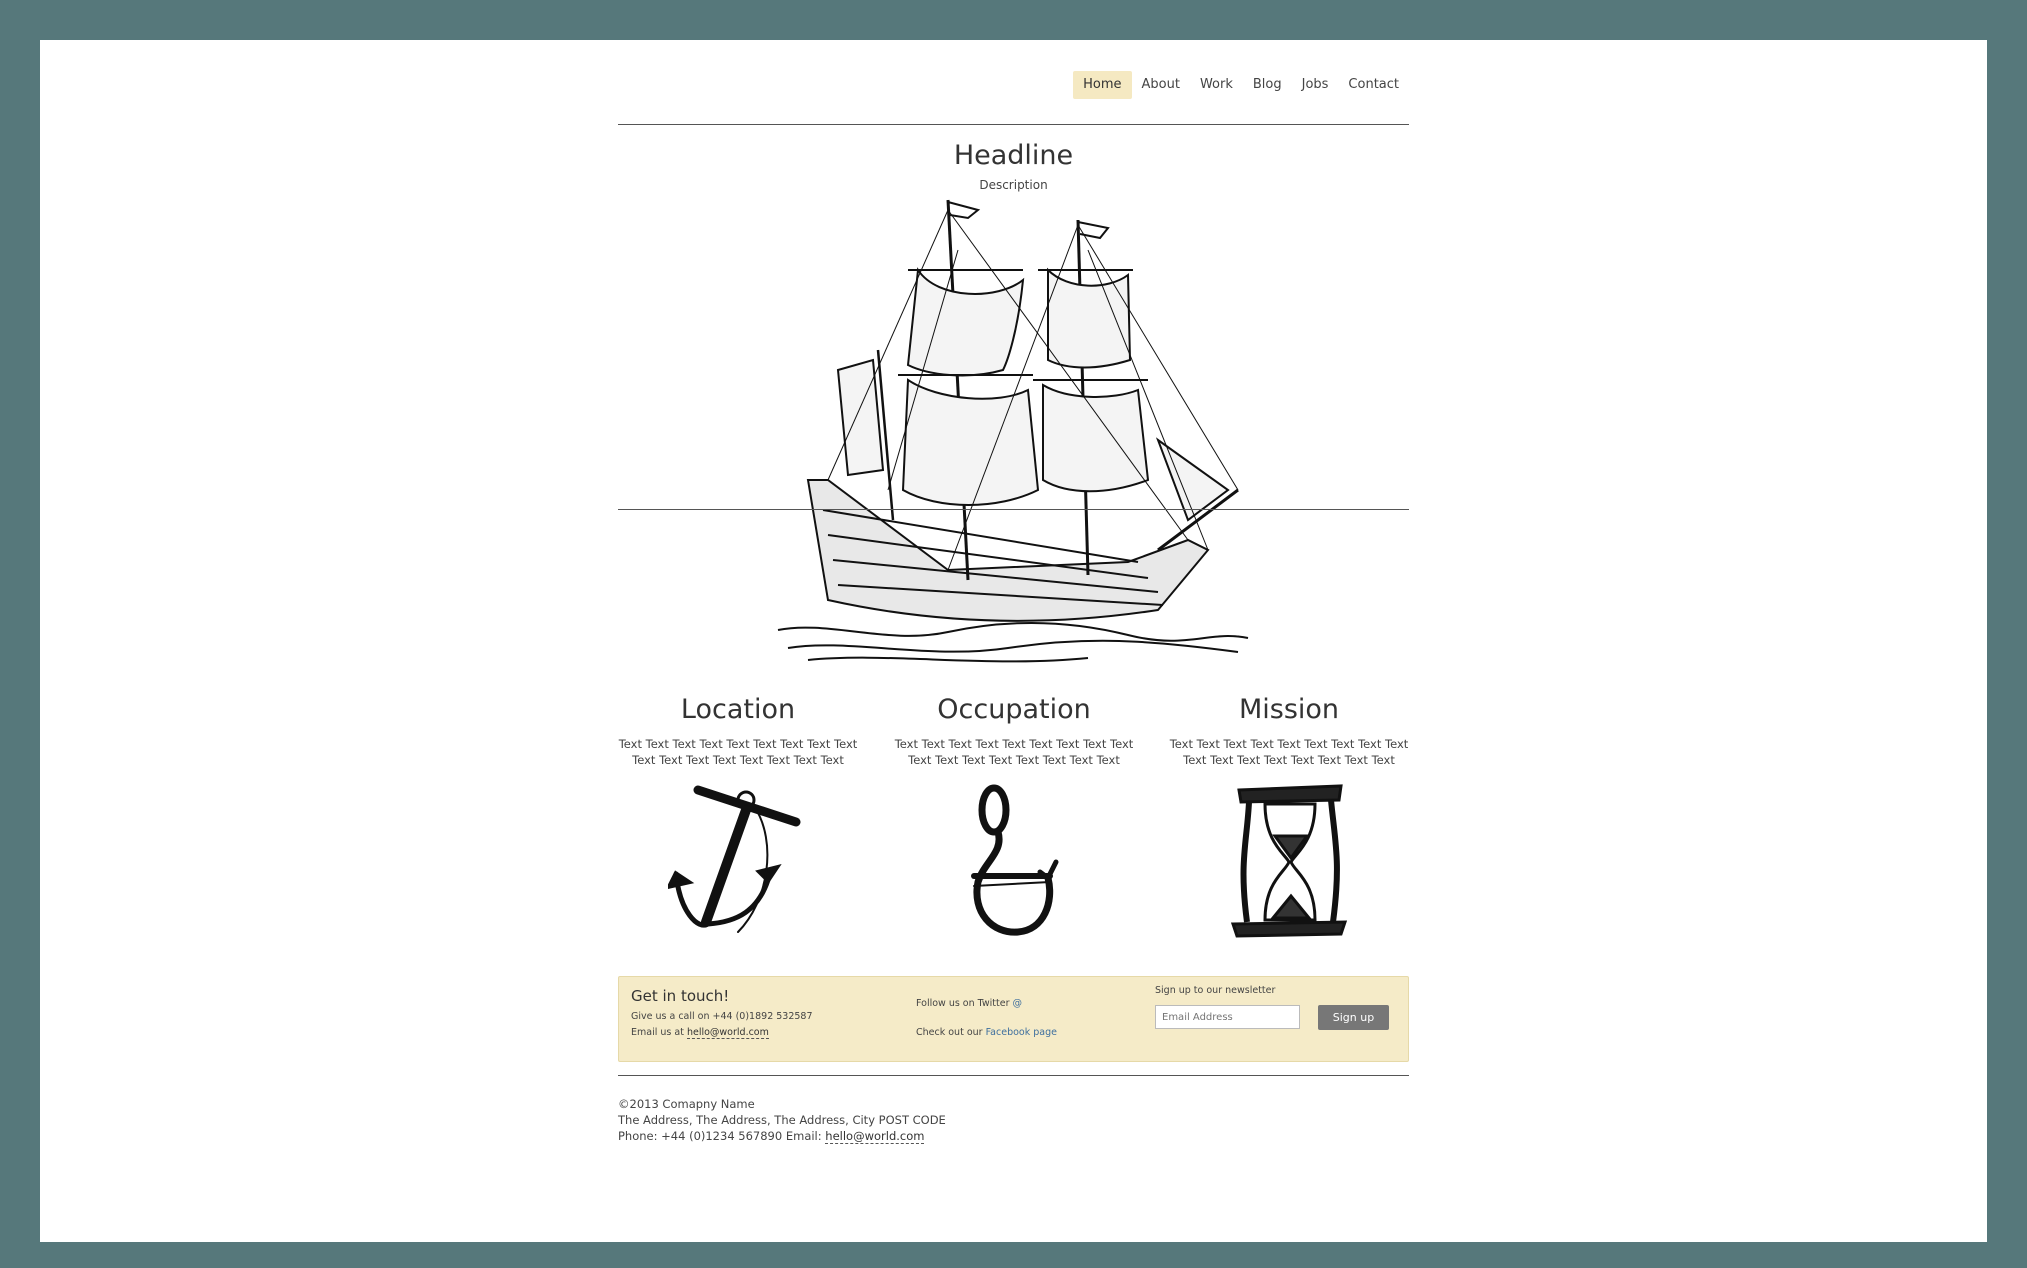 This screenshot has height=1268, width=2027. What do you see at coordinates (1021, 1032) in the screenshot?
I see `facebook-link: Facebook page` at bounding box center [1021, 1032].